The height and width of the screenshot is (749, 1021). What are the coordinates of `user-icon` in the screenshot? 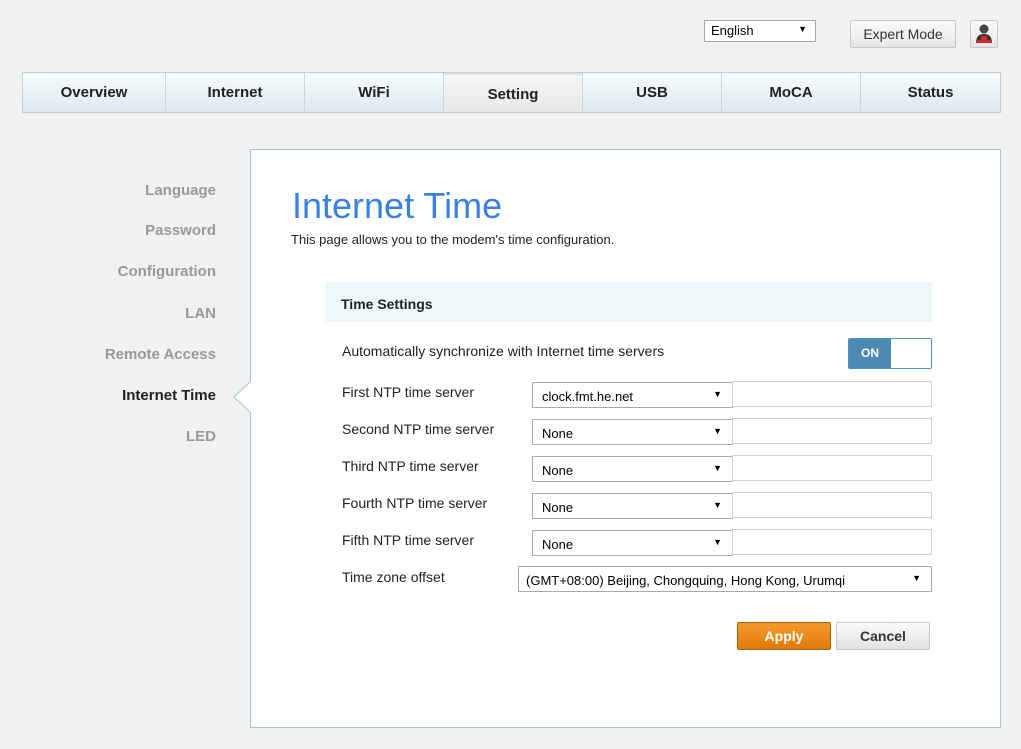 It's located at (984, 33).